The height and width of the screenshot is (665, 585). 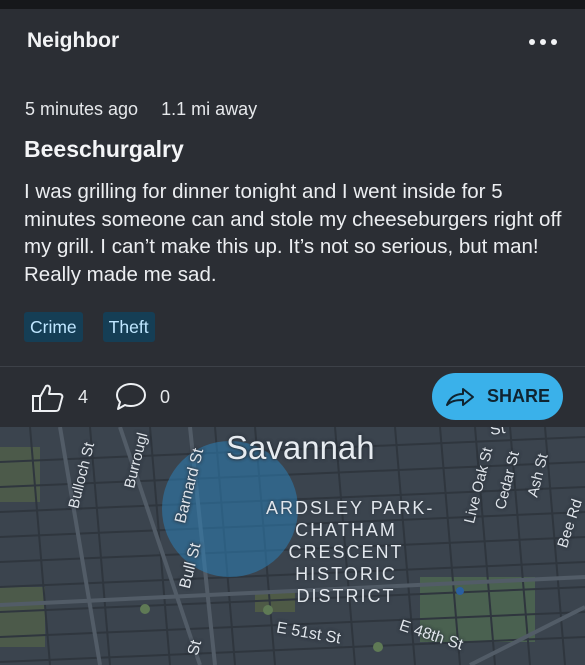 I want to click on comment-count: 0, so click(x=165, y=397).